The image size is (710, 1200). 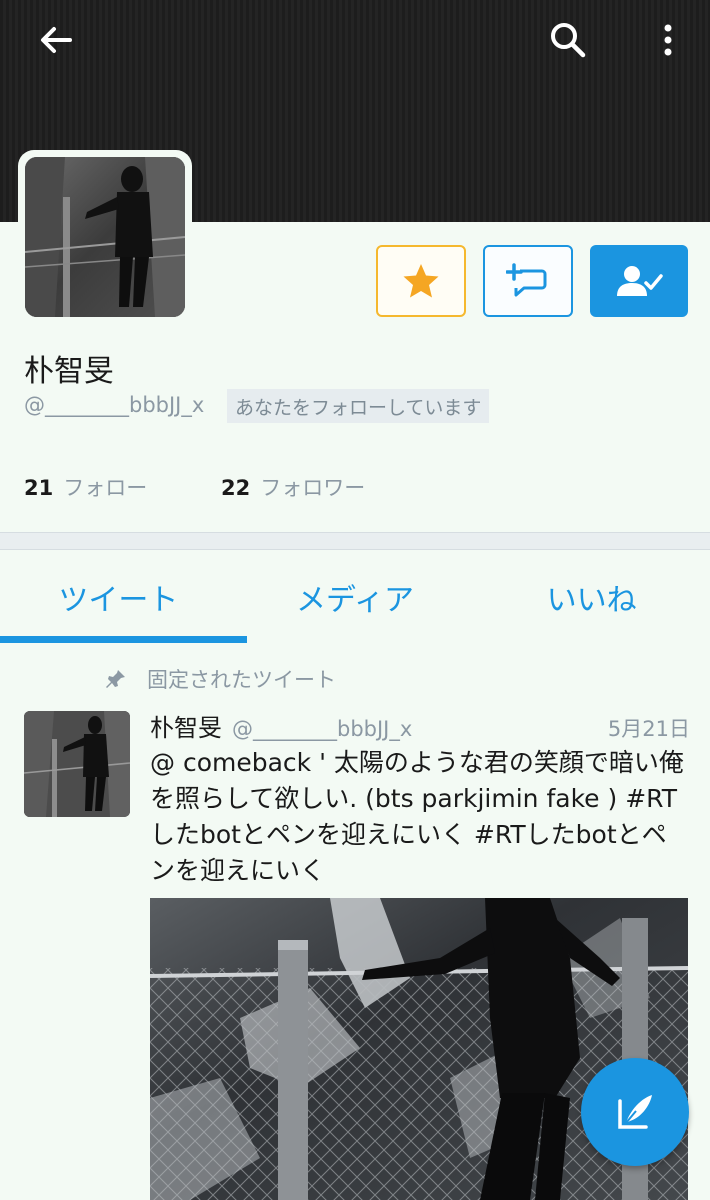 I want to click on profile-name: 朴智旻, so click(x=69, y=371).